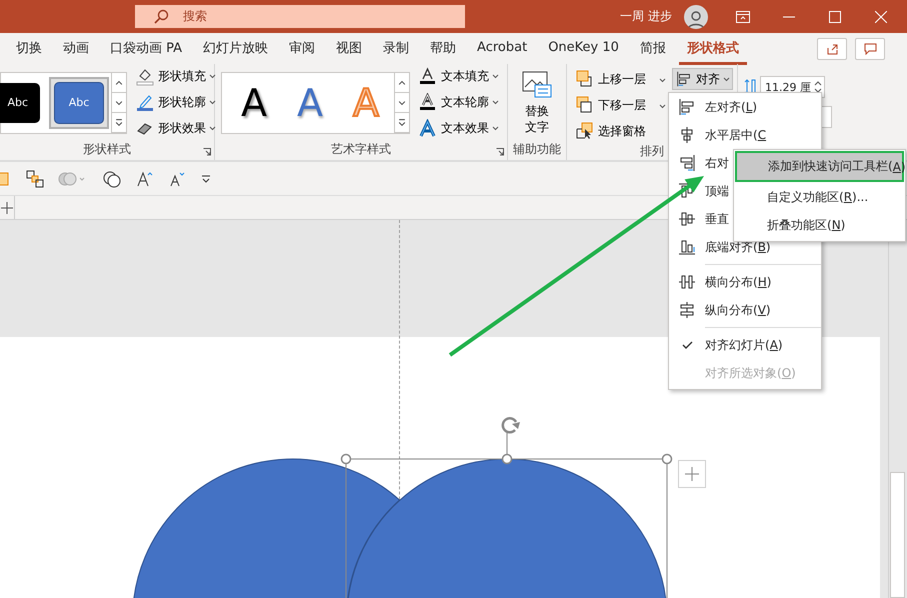 This screenshot has height=598, width=907. Describe the element at coordinates (537, 149) in the screenshot. I see `group-label: 辅助功能` at that location.